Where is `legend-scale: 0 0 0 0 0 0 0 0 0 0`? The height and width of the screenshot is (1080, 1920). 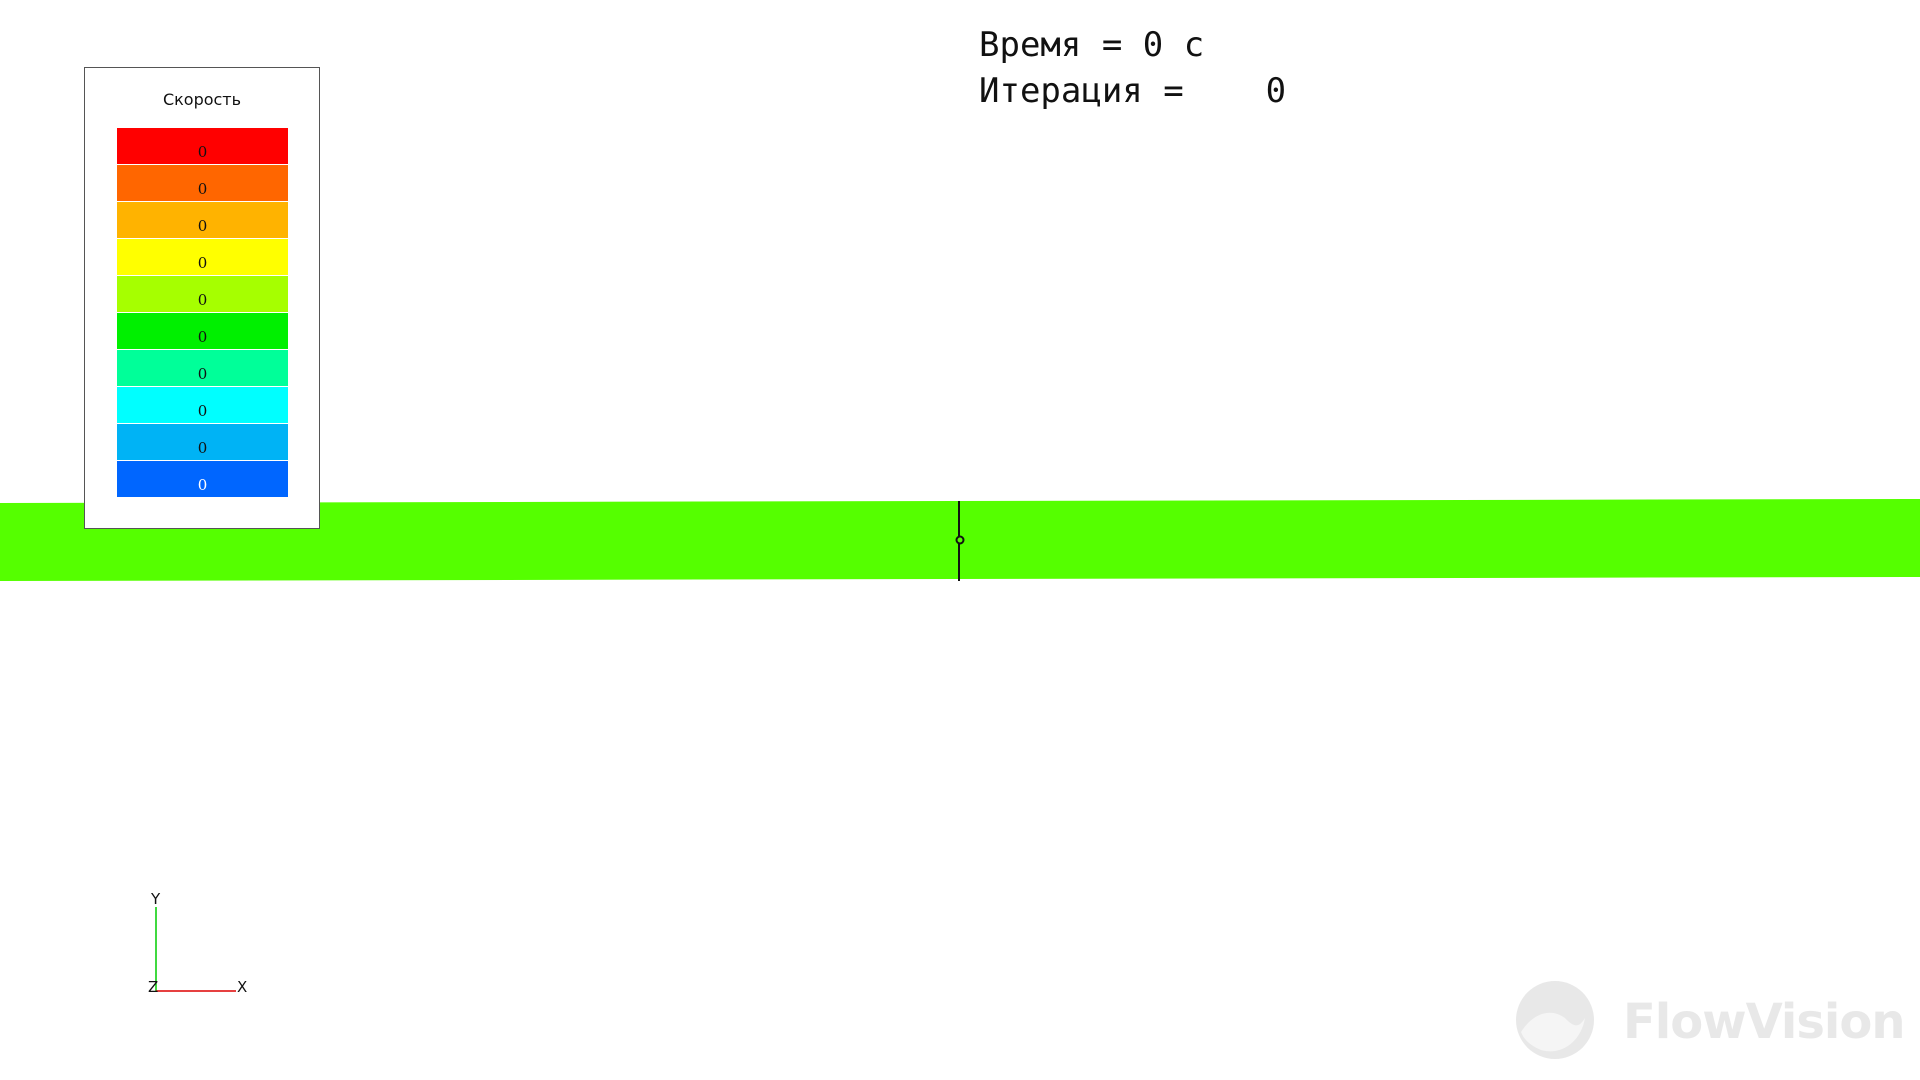 legend-scale: 0 0 0 0 0 0 0 0 0 0 is located at coordinates (202, 313).